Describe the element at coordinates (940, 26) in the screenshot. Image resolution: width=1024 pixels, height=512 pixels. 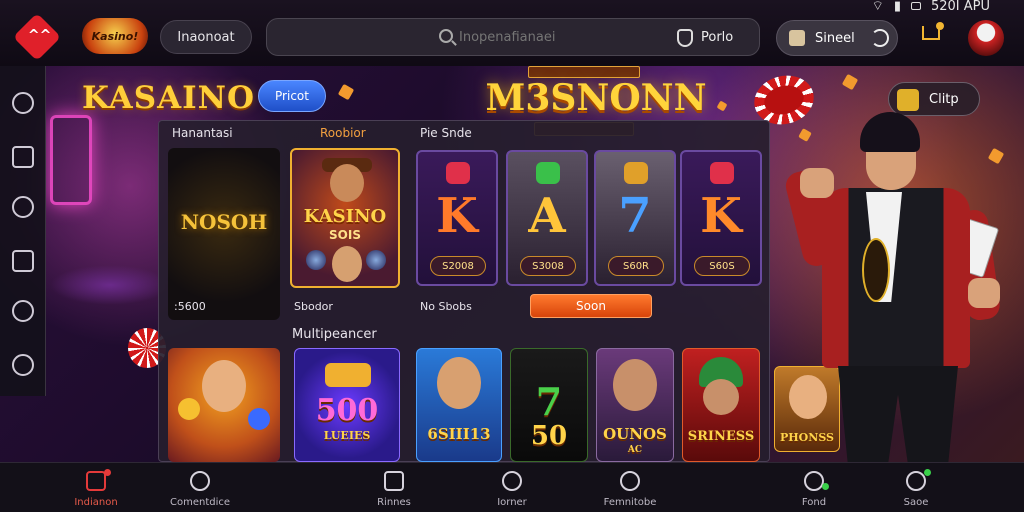
I see `cart-badge` at that location.